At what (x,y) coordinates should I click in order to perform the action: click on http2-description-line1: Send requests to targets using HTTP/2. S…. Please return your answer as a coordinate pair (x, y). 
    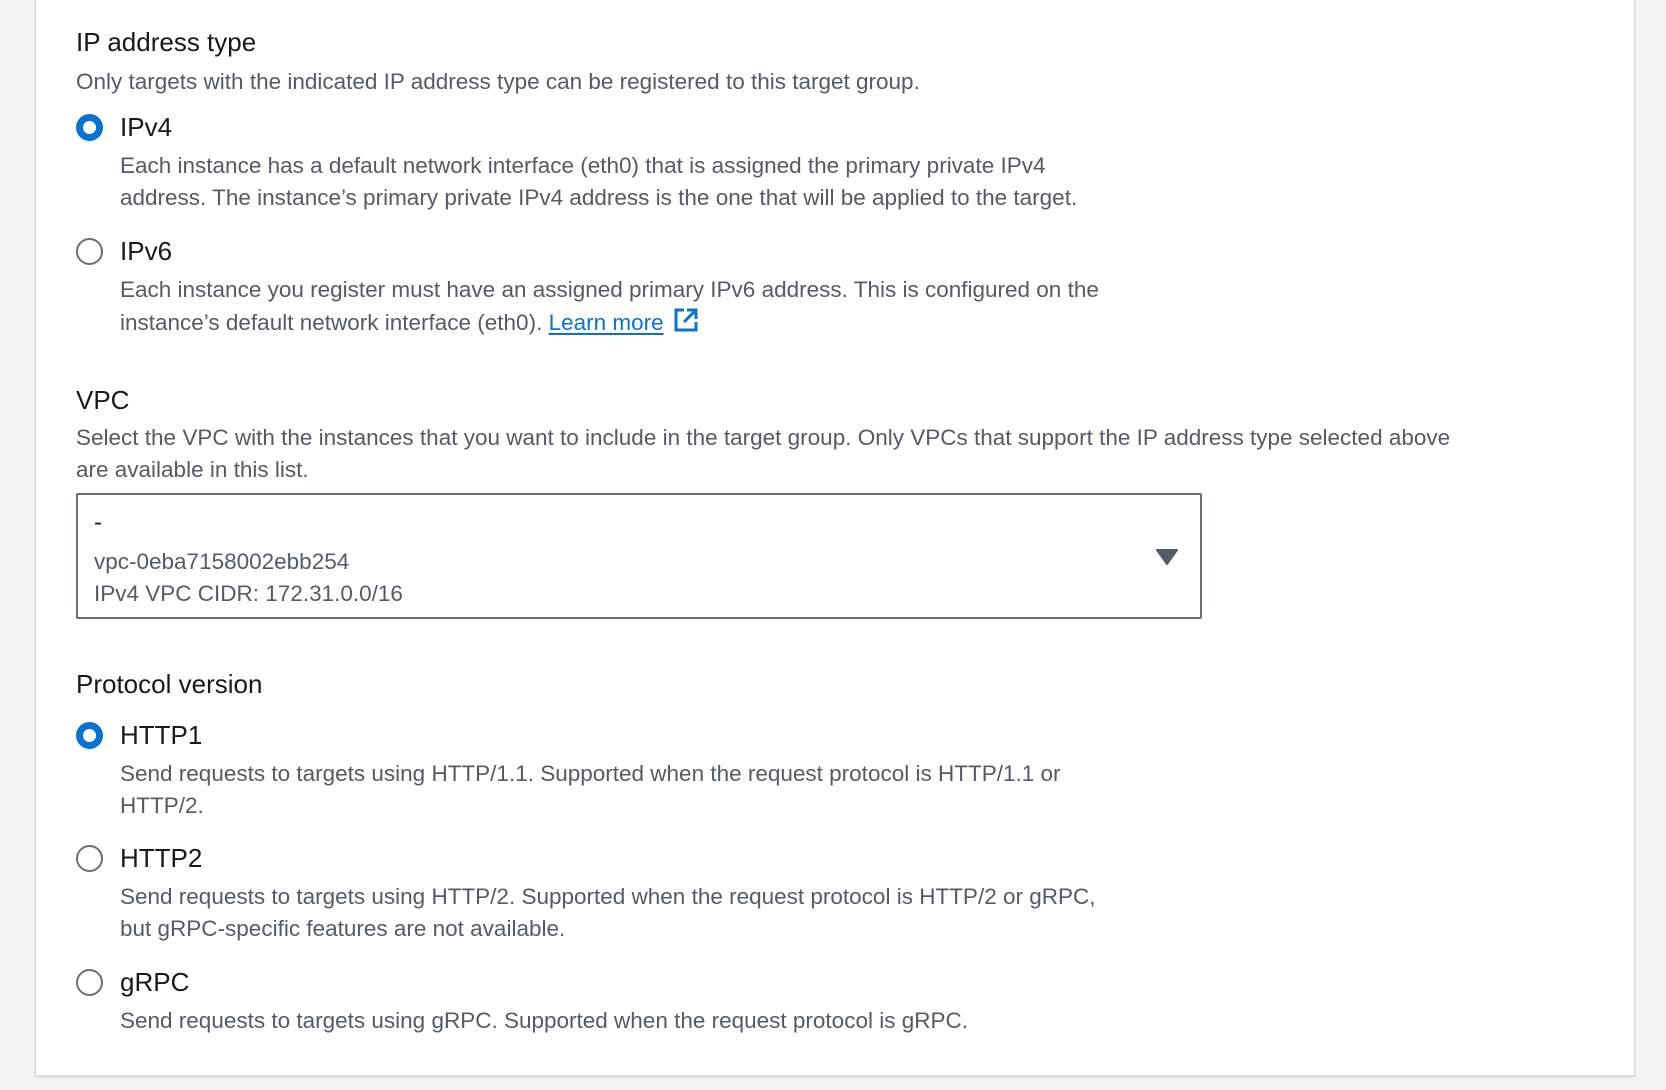
    Looking at the image, I should click on (608, 896).